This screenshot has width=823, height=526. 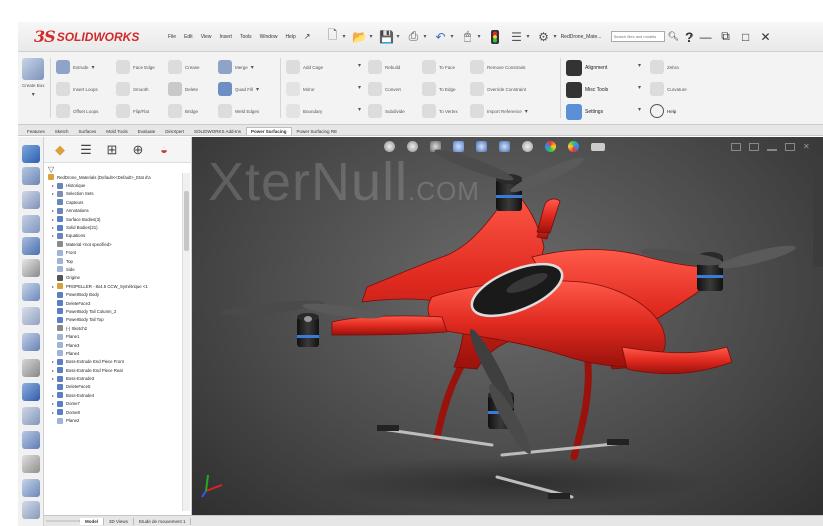 What do you see at coordinates (673, 36) in the screenshot?
I see `search-icon: 🔍︎` at bounding box center [673, 36].